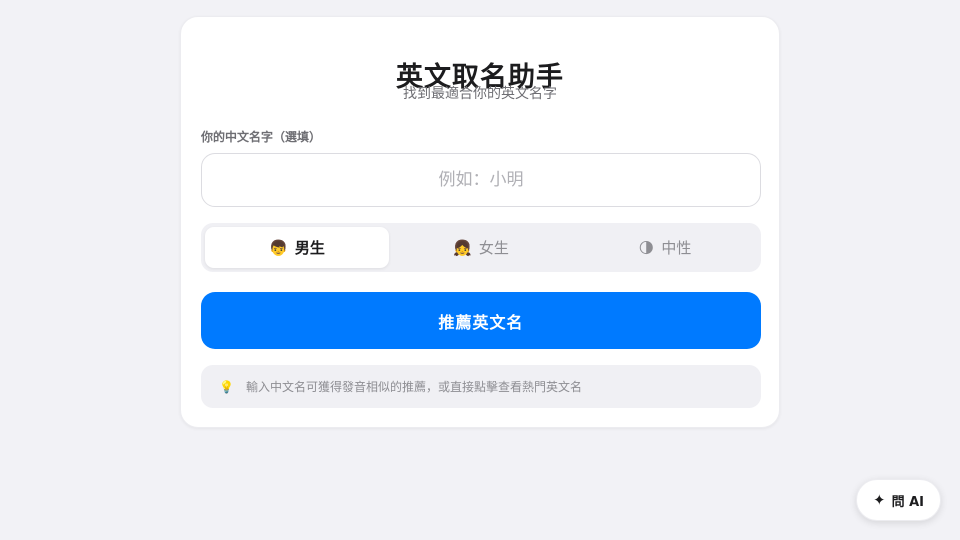 The height and width of the screenshot is (540, 960). What do you see at coordinates (676, 248) in the screenshot?
I see `gender-option-label: 中性` at bounding box center [676, 248].